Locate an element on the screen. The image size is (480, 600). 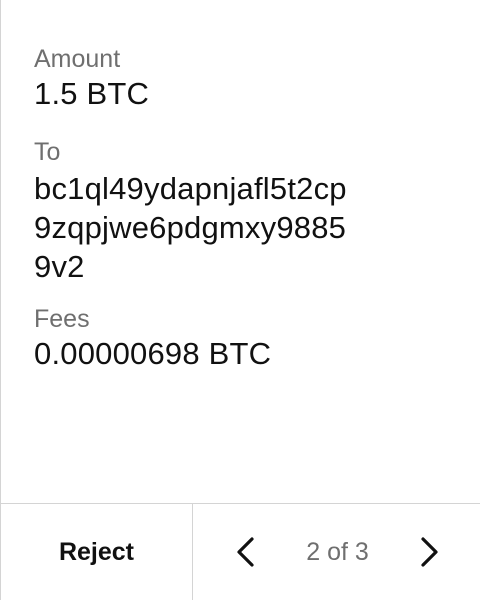
recipient-address-line-2: 9zqpjwe6pdgmxy9885 is located at coordinates (190, 227).